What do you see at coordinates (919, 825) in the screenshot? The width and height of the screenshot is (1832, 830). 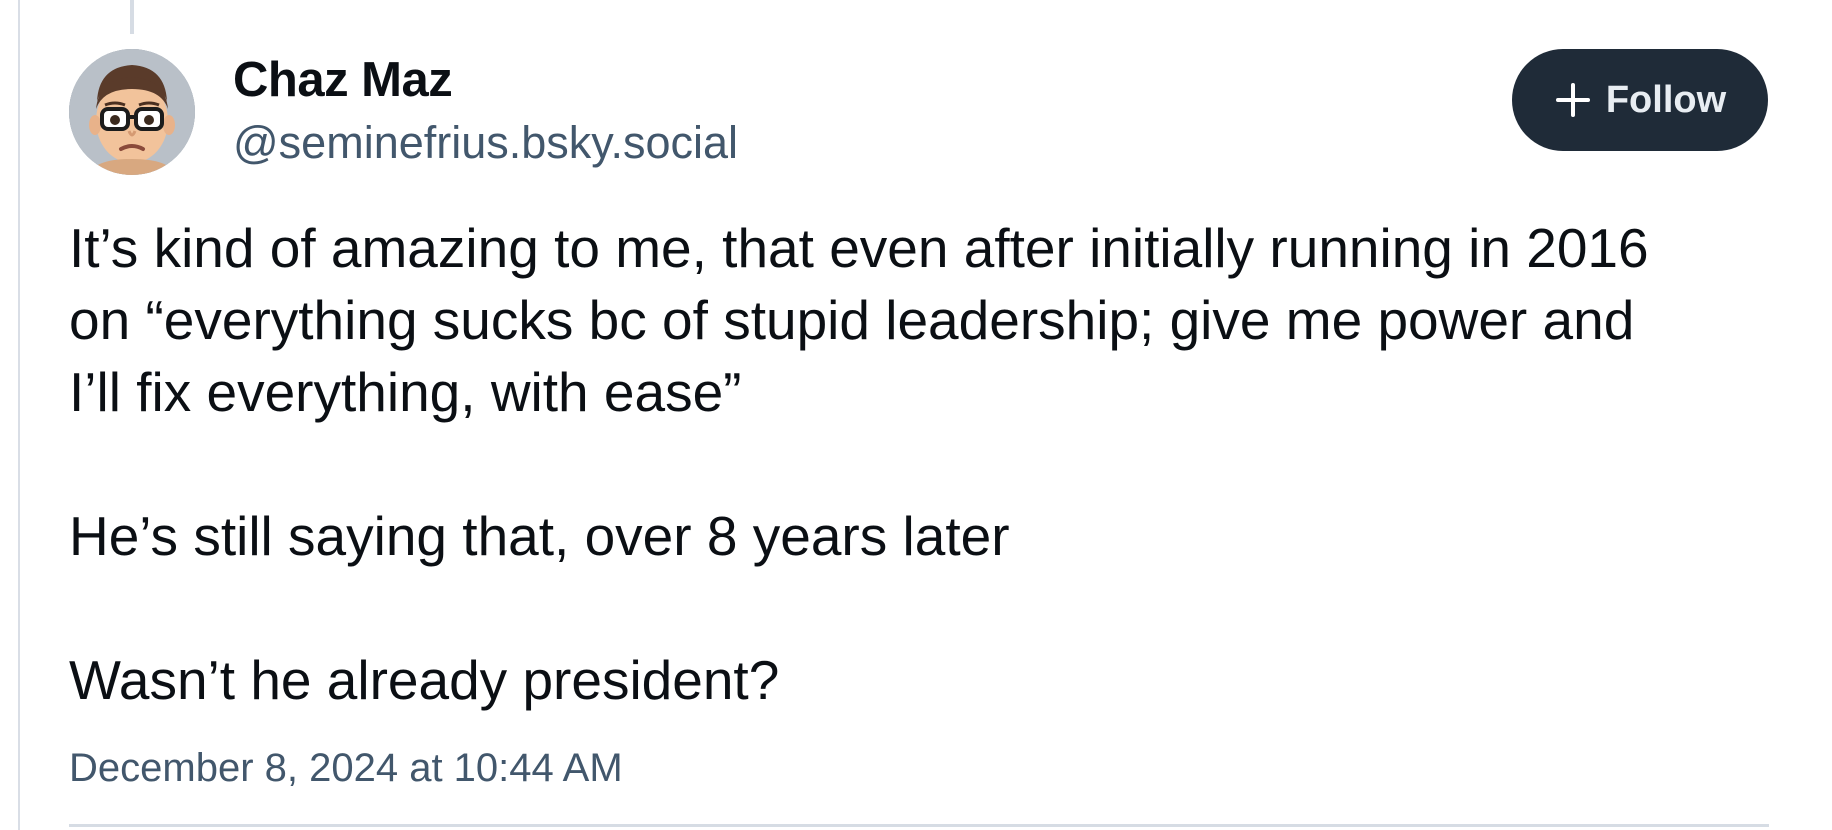 I see `divider` at bounding box center [919, 825].